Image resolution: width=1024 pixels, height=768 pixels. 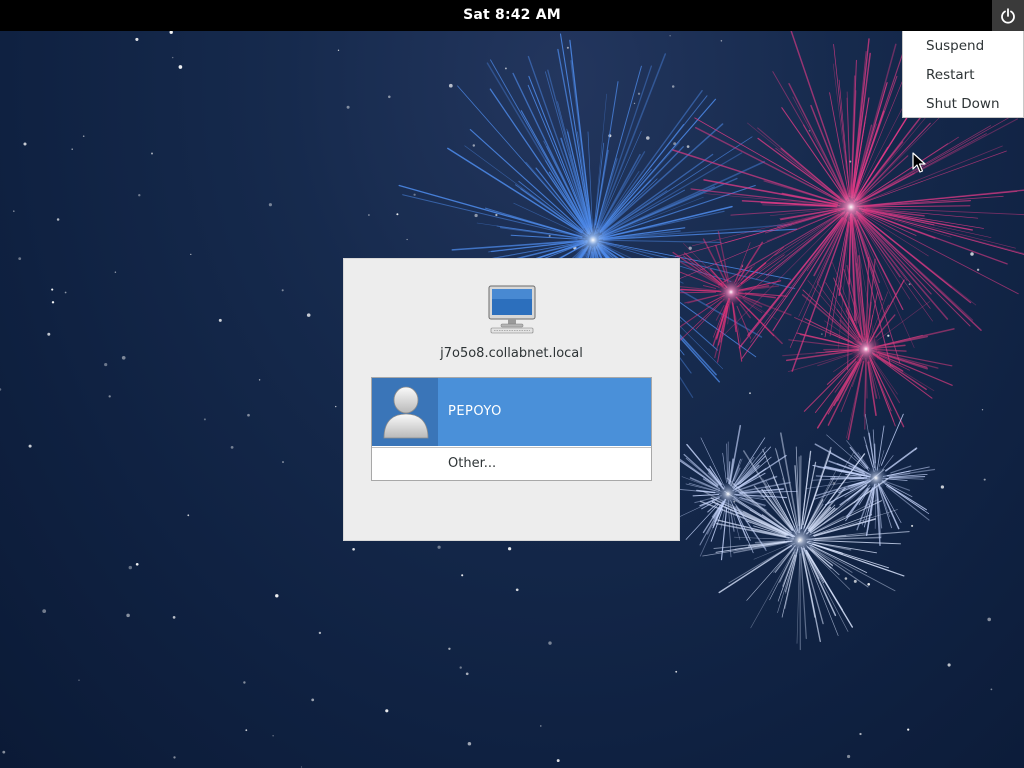 I want to click on user-avatar-icon, so click(x=406, y=412).